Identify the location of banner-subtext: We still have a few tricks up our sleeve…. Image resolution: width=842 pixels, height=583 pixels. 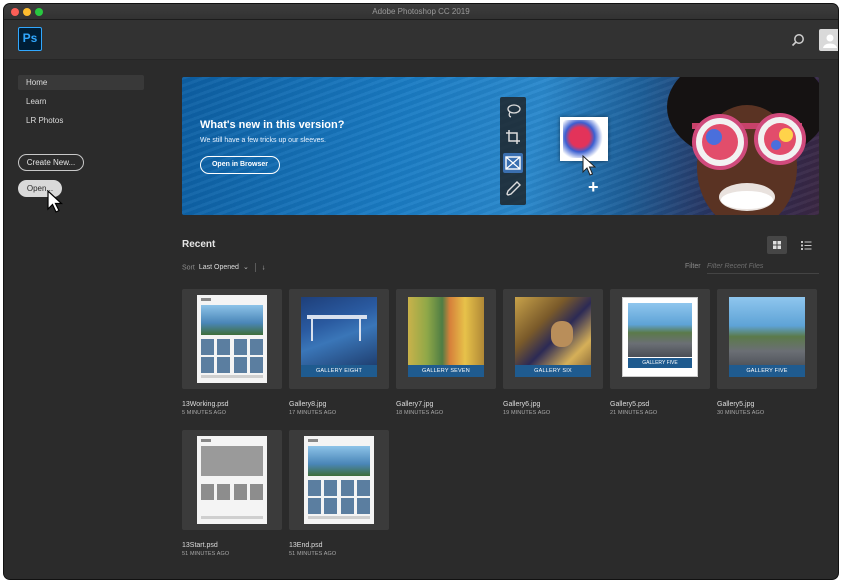
(263, 140).